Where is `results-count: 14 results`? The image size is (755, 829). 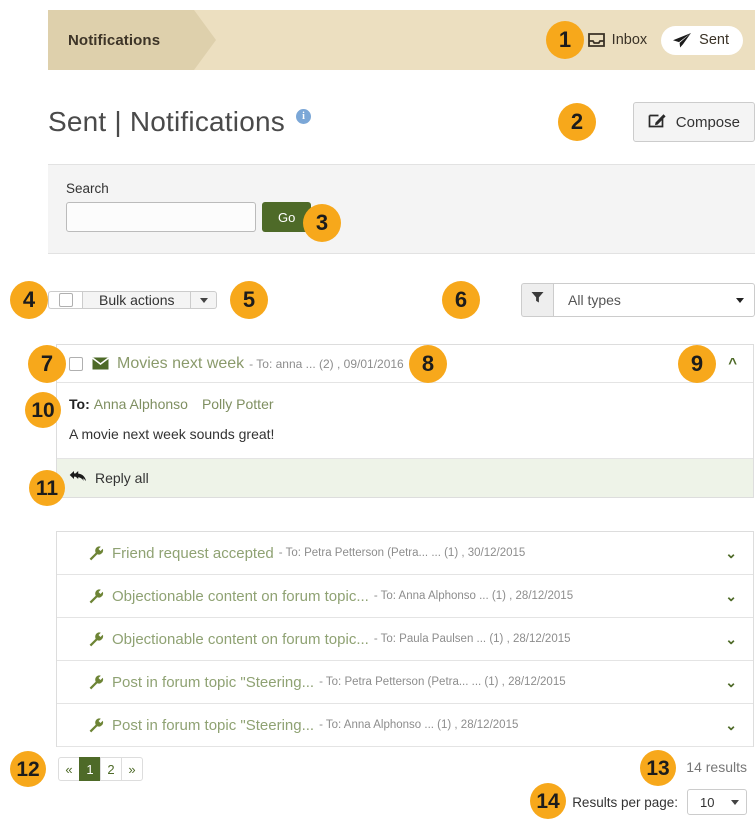 results-count: 14 results is located at coordinates (716, 767).